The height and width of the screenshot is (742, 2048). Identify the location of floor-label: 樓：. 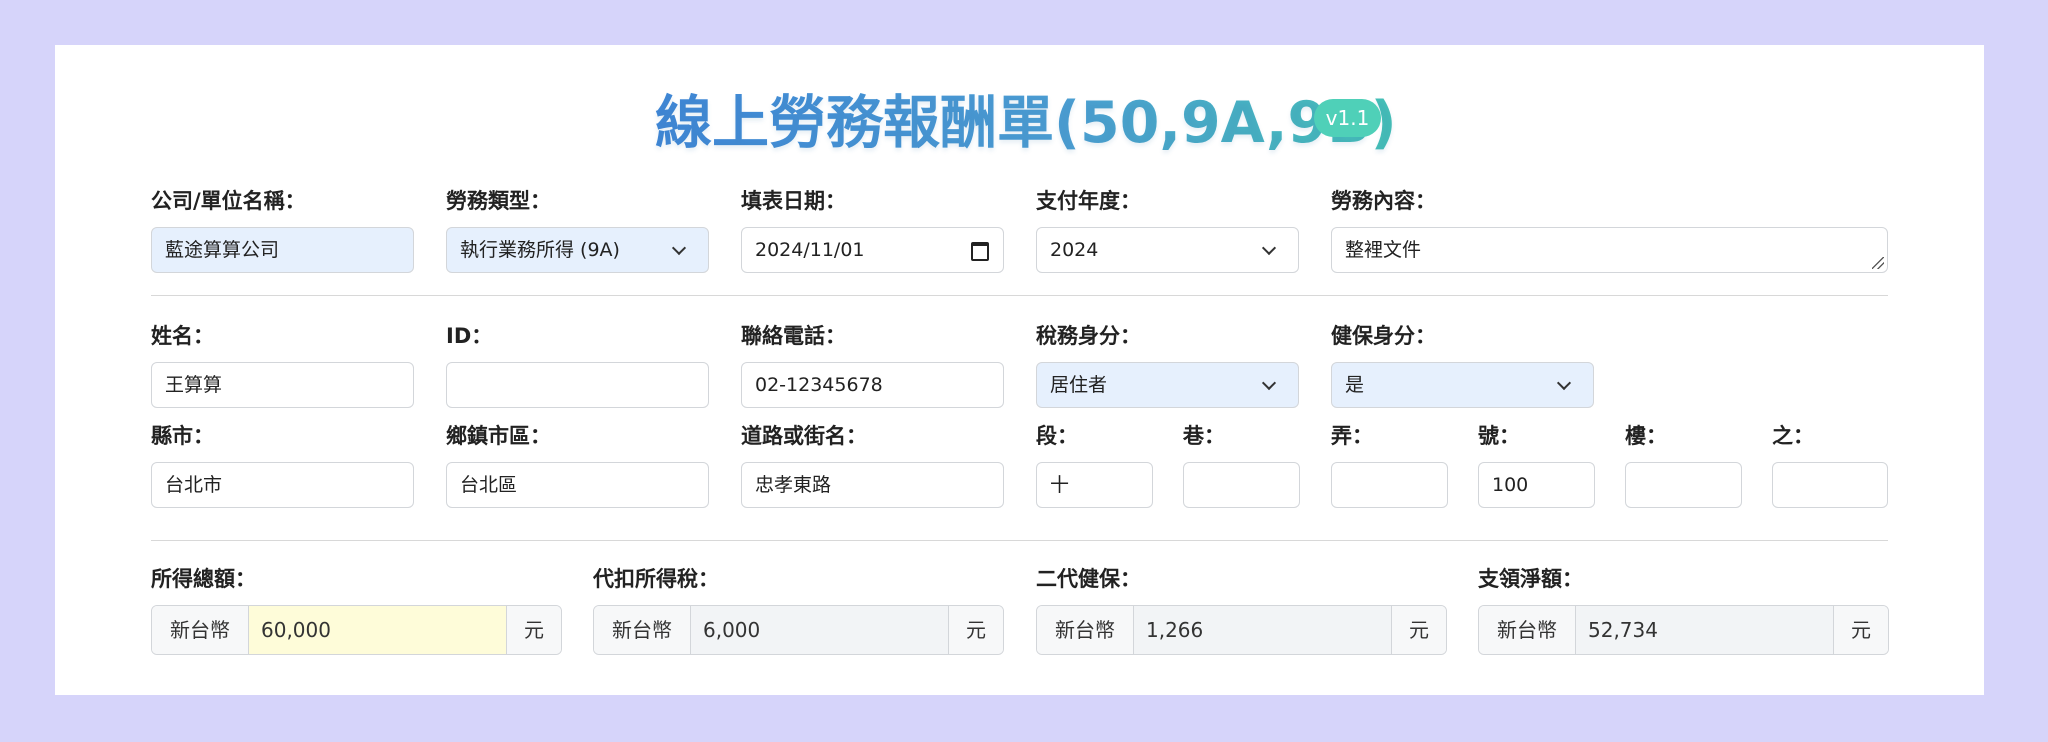
(1646, 436).